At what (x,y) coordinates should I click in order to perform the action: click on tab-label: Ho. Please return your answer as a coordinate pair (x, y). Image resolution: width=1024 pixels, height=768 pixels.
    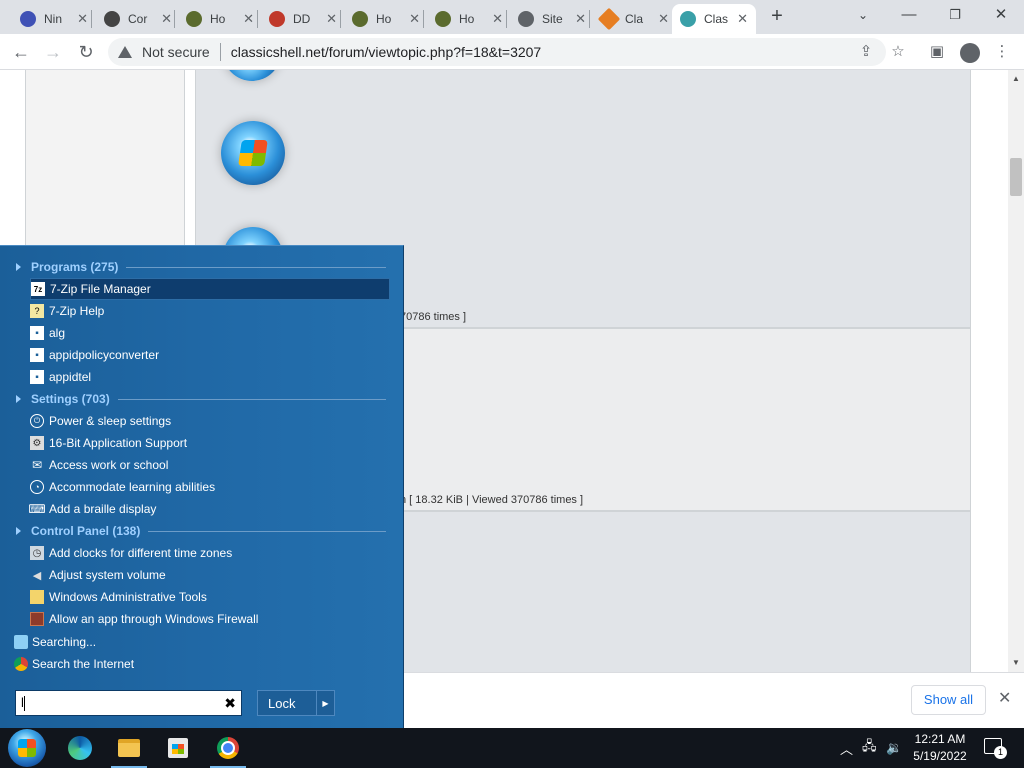
    Looking at the image, I should click on (384, 19).